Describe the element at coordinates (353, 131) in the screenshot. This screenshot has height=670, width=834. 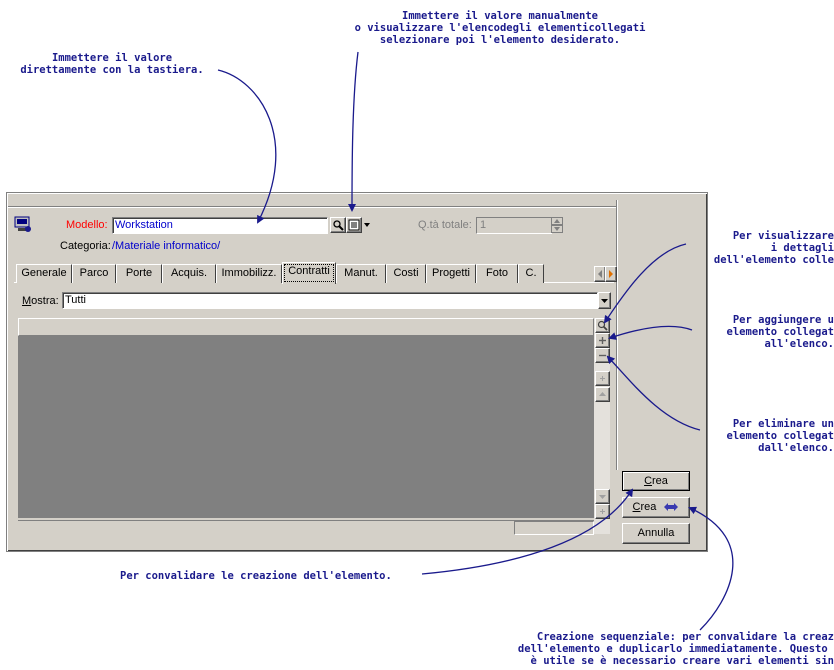
I see `arrow-list` at that location.